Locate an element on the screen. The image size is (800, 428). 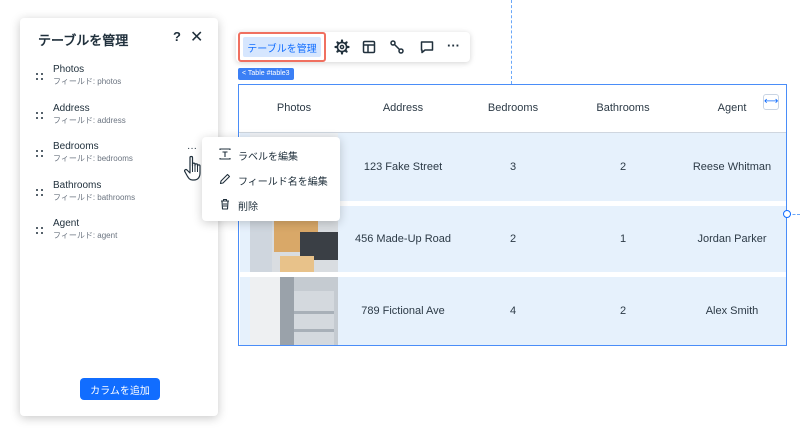
cell-agent: Jordan Parker is located at coordinates (732, 239).